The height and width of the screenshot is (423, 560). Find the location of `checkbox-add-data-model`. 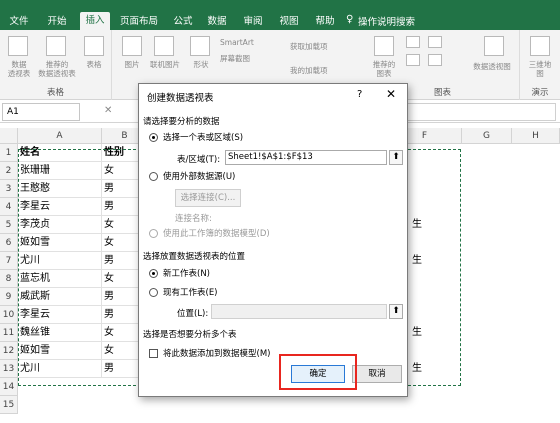

checkbox-add-data-model is located at coordinates (153, 353).